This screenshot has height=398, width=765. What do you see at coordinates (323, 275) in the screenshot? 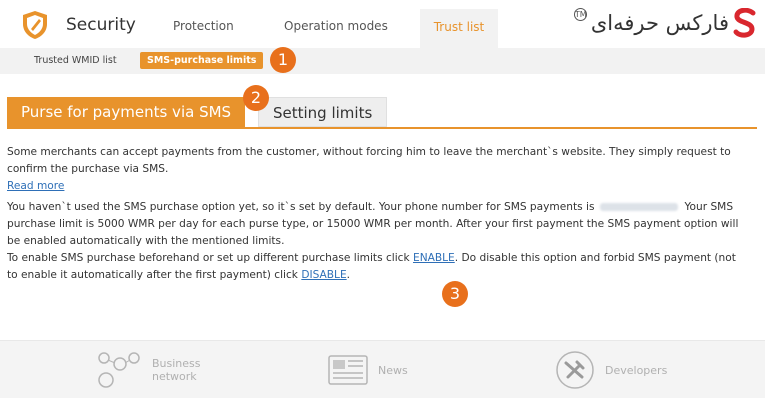
I see `disable-link: DISABLE` at bounding box center [323, 275].